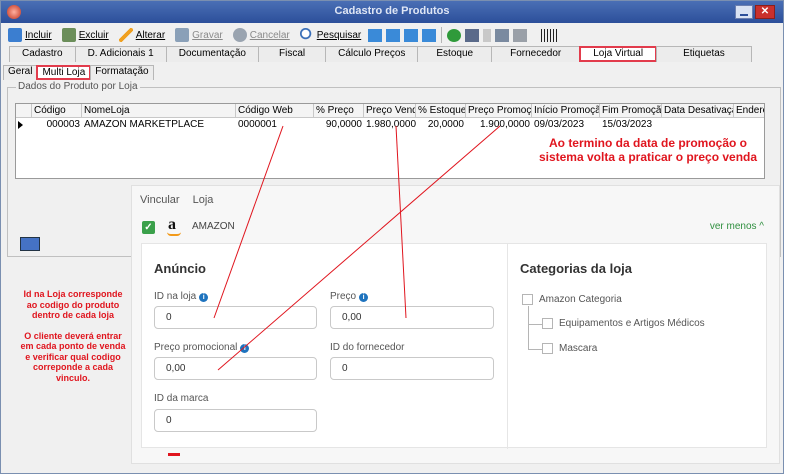  I want to click on print-icon, so click(520, 35).